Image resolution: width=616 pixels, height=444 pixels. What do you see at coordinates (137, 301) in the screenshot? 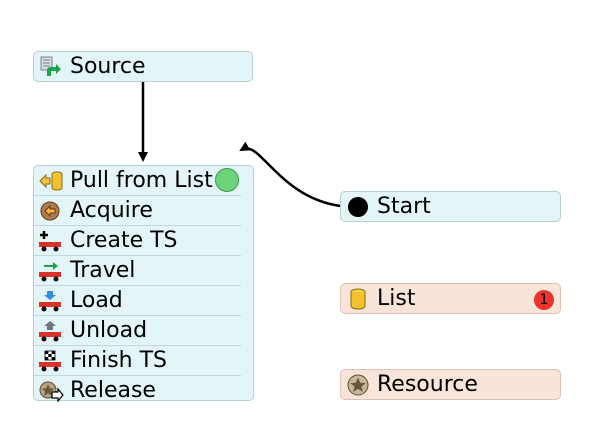
I see `activity-load: Load` at bounding box center [137, 301].